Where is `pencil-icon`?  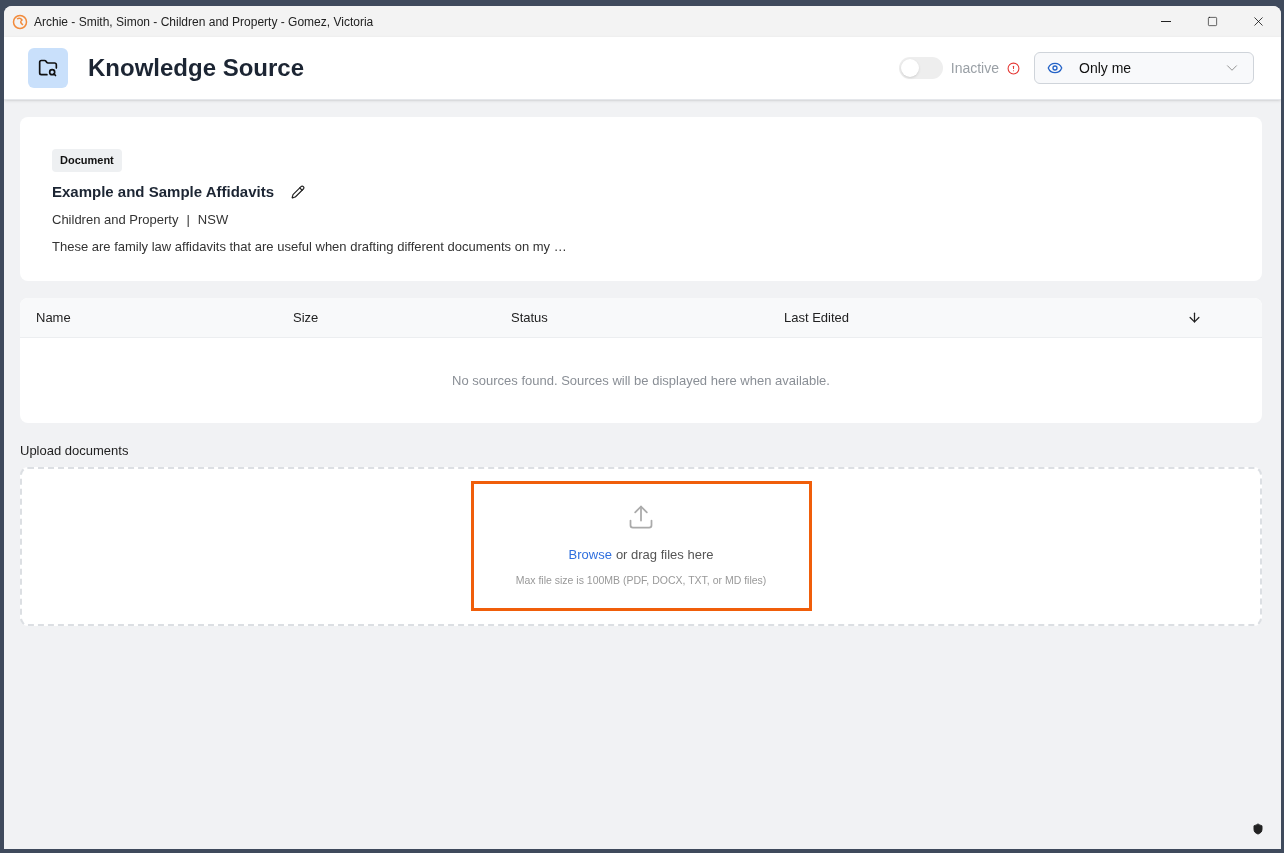
pencil-icon is located at coordinates (298, 191).